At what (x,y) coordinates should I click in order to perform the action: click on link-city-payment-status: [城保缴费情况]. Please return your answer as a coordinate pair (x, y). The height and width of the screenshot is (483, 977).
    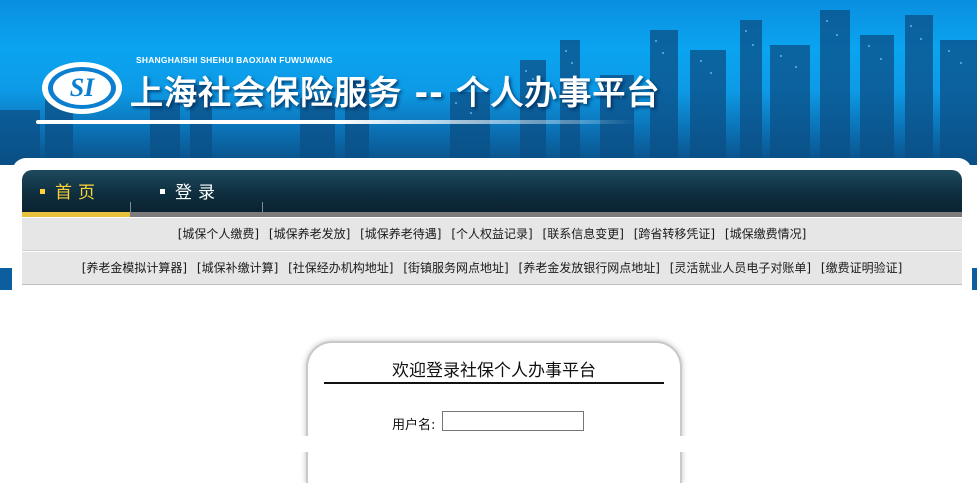
    Looking at the image, I should click on (765, 234).